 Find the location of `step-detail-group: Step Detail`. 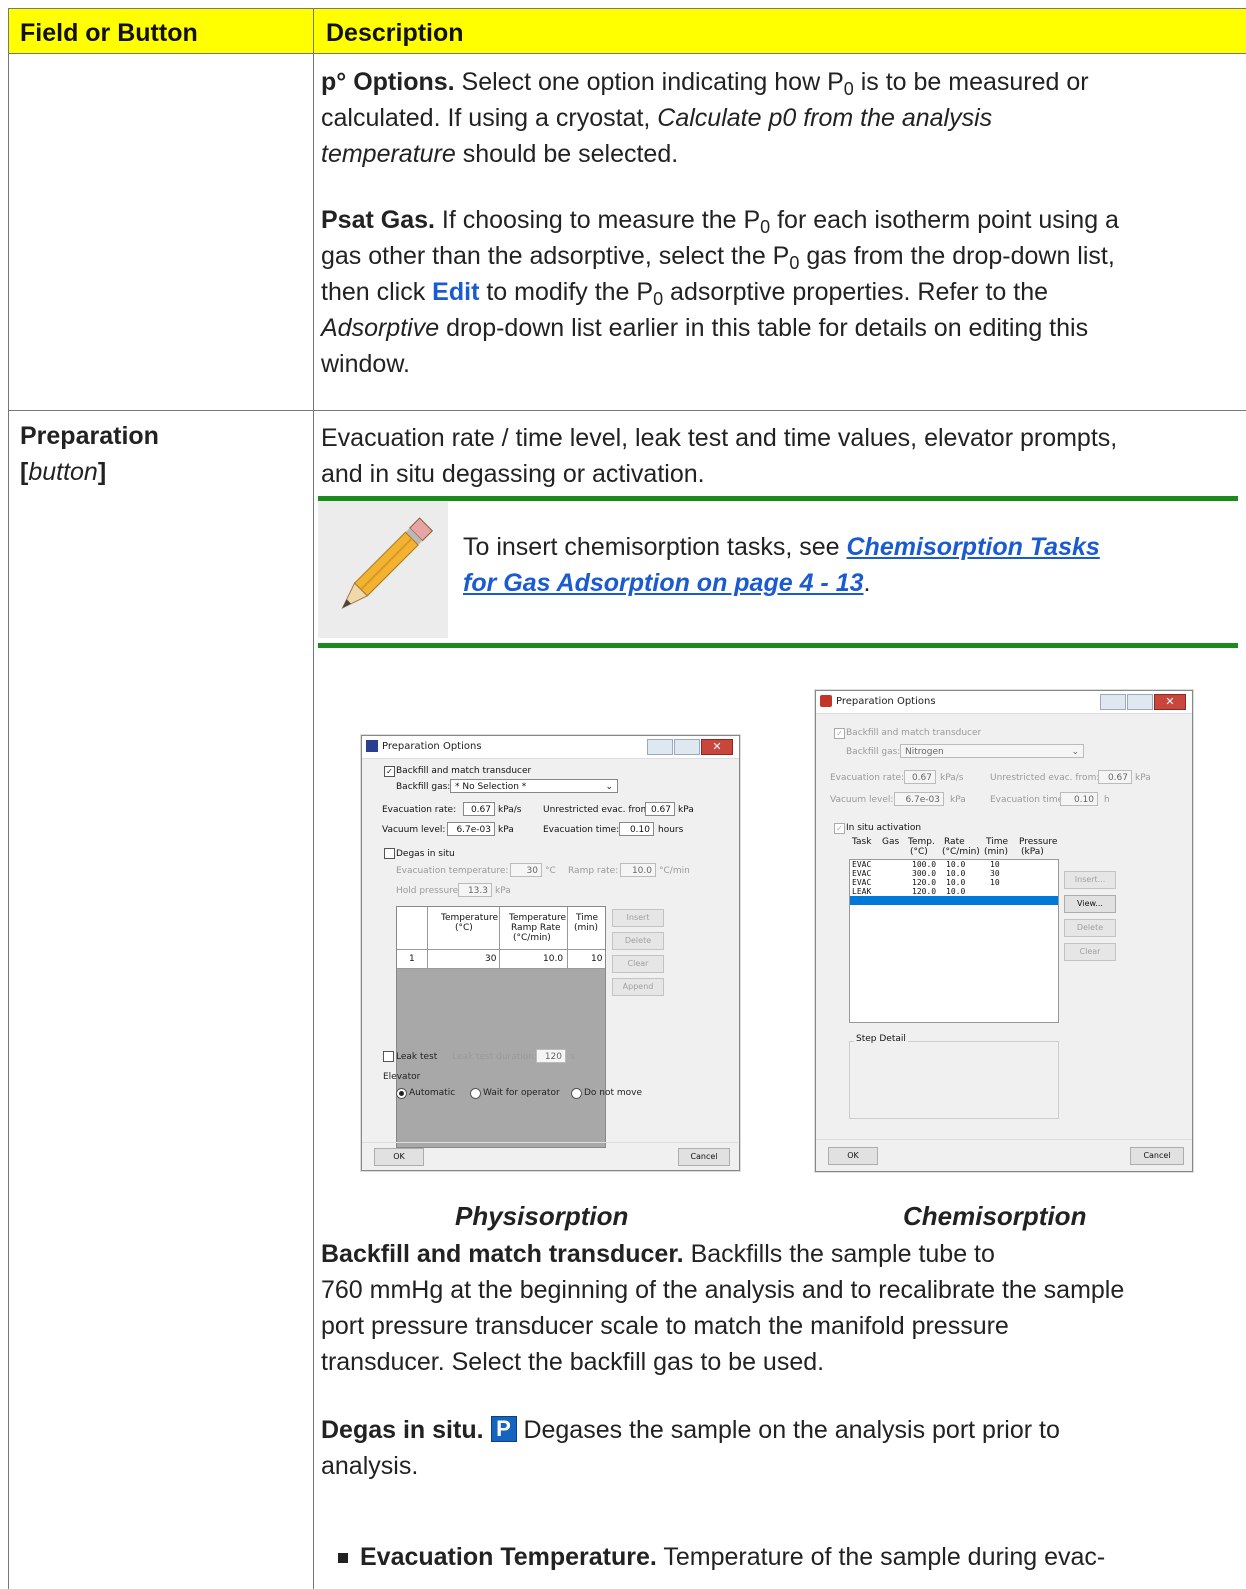

step-detail-group: Step Detail is located at coordinates (954, 1076).